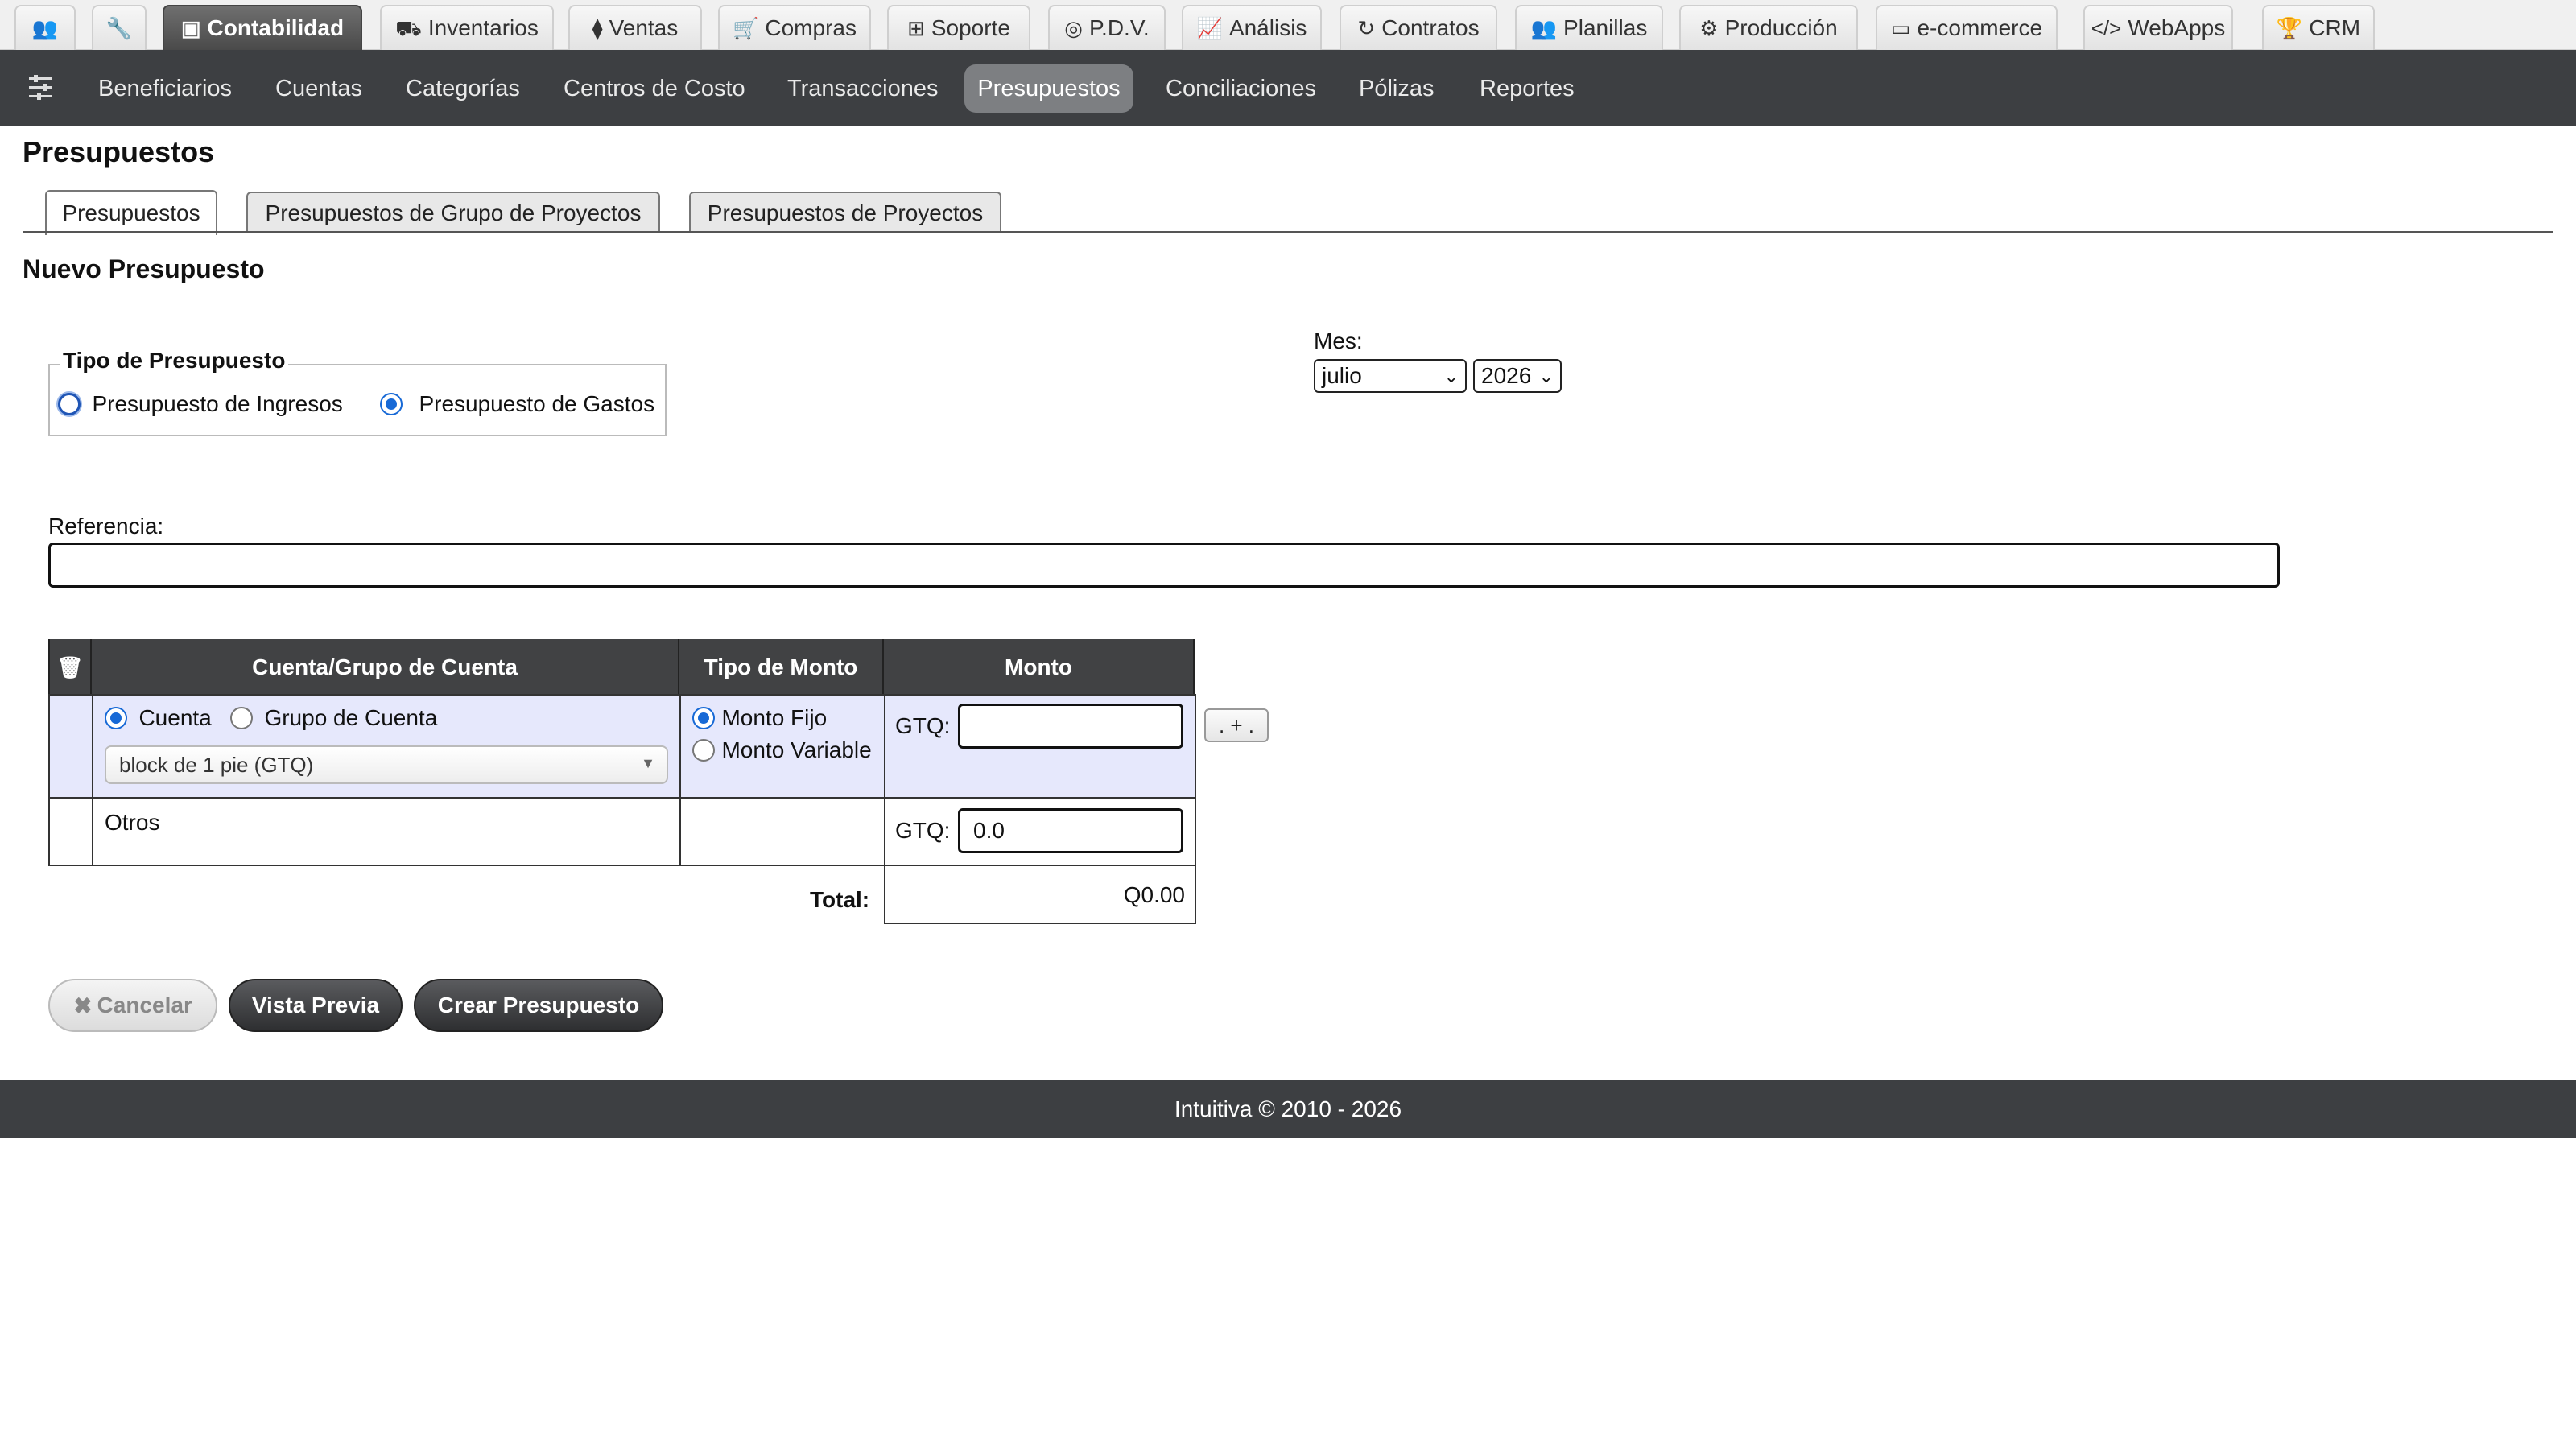  What do you see at coordinates (165, 88) in the screenshot?
I see `subnav-beneficiarios: Beneficiarios` at bounding box center [165, 88].